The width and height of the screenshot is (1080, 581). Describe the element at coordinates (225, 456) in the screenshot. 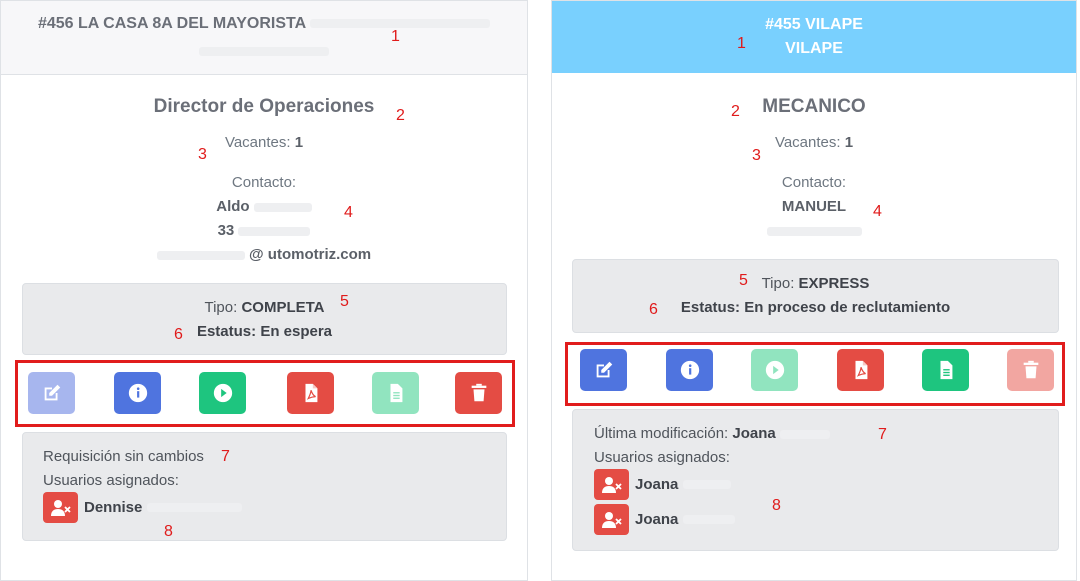

I see `annotation-number: 7` at that location.